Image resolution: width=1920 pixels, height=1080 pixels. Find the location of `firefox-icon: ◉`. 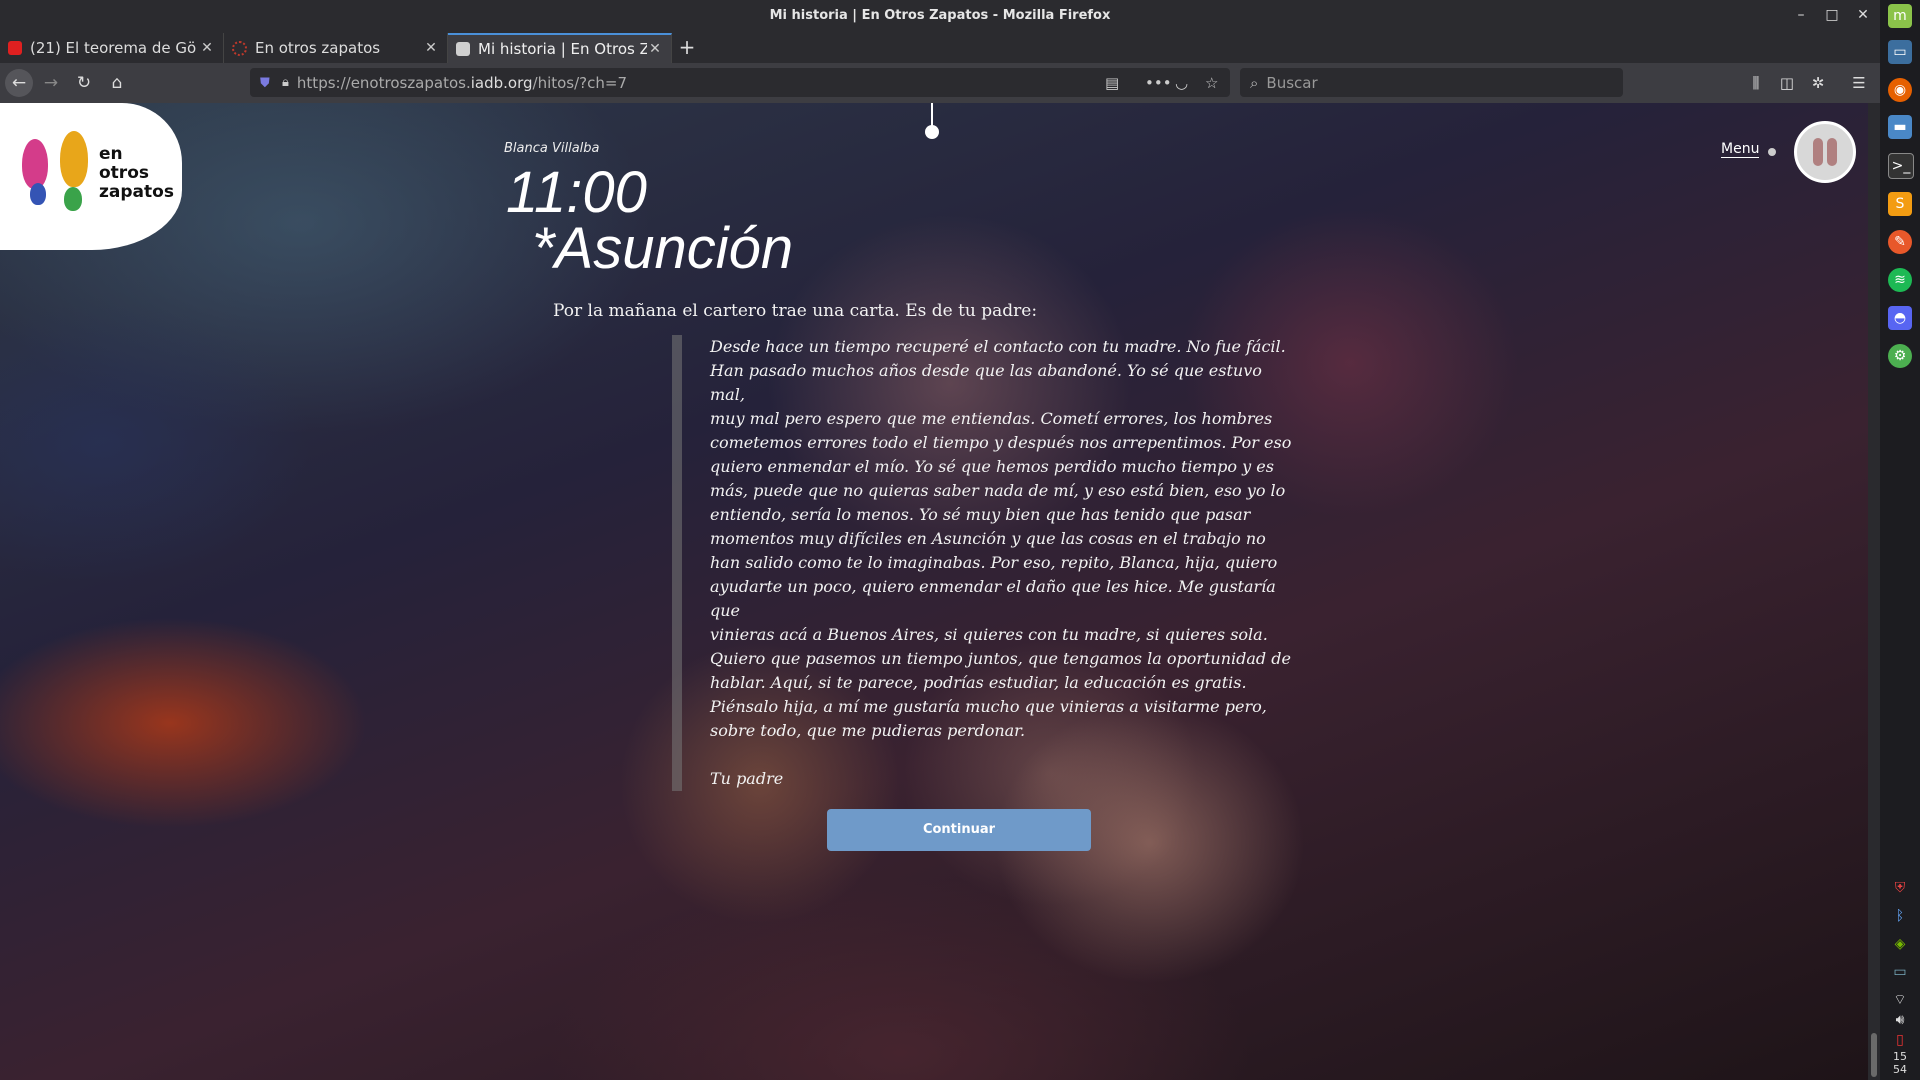

firefox-icon: ◉ is located at coordinates (1900, 90).